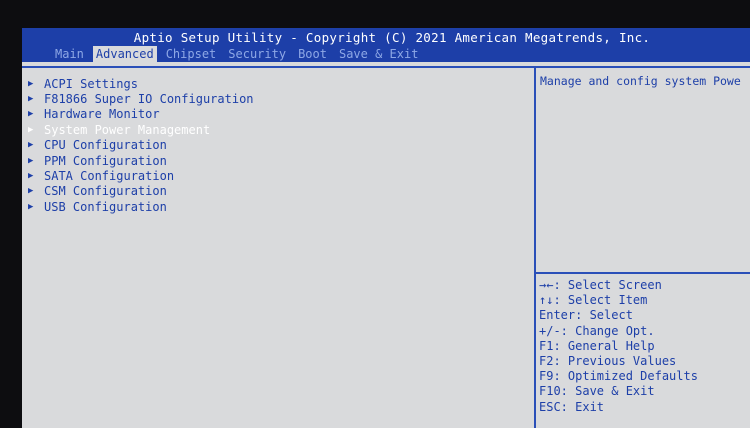  I want to click on menu-item-cpu-configuration: ▶ CPU Configuration, so click(141, 145).